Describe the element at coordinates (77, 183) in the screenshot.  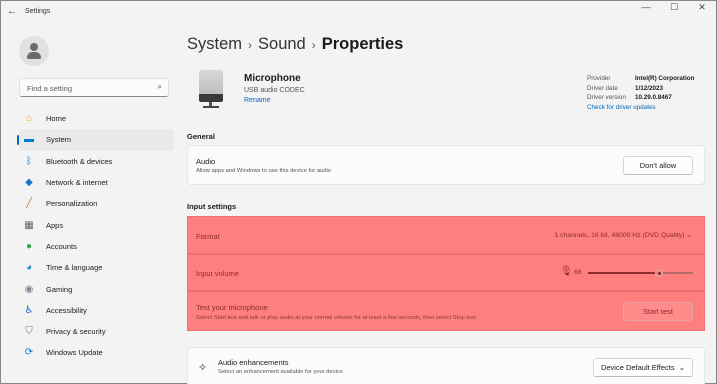
I see `sidebar-item-label: Network & internet` at that location.